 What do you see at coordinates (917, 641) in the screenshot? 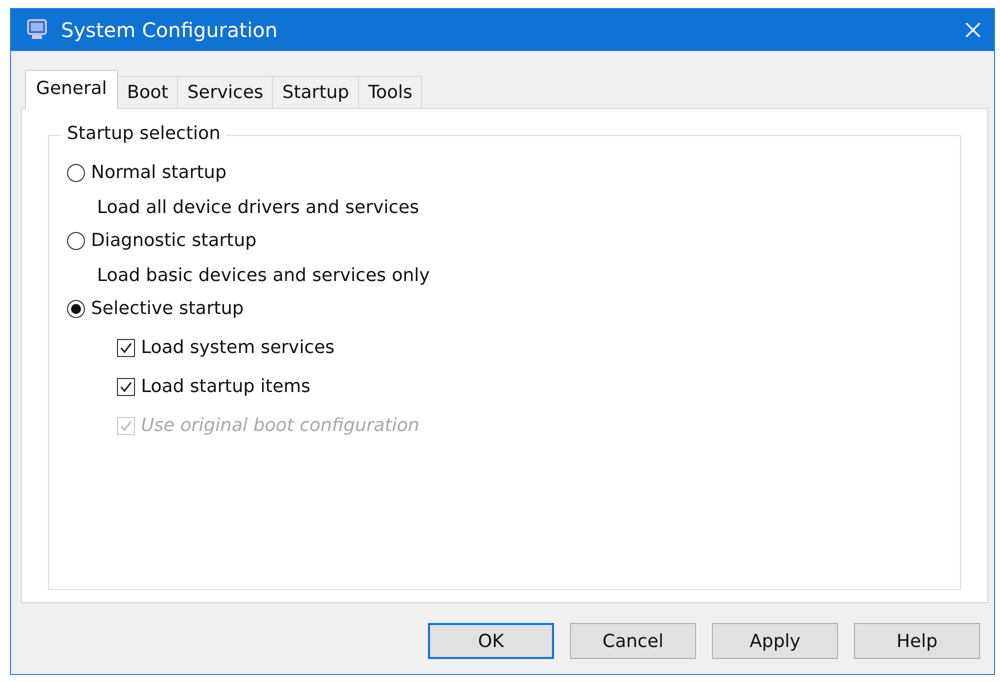
I see `dialog-button: Help` at bounding box center [917, 641].